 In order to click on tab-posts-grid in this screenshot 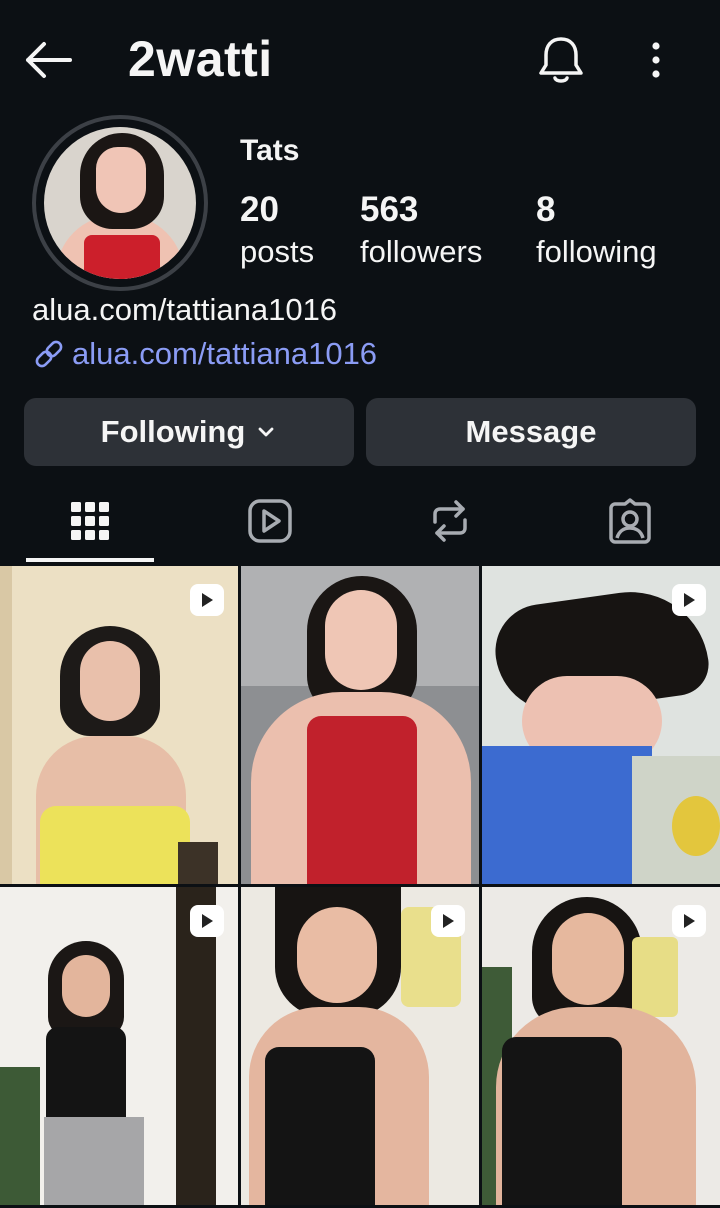, I will do `click(90, 521)`.